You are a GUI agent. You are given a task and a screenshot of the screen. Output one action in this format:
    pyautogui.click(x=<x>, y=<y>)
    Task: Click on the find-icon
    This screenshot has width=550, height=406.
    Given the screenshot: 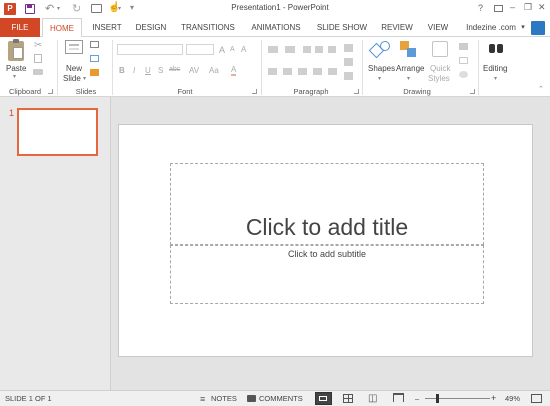 What is the action you would take?
    pyautogui.click(x=496, y=48)
    